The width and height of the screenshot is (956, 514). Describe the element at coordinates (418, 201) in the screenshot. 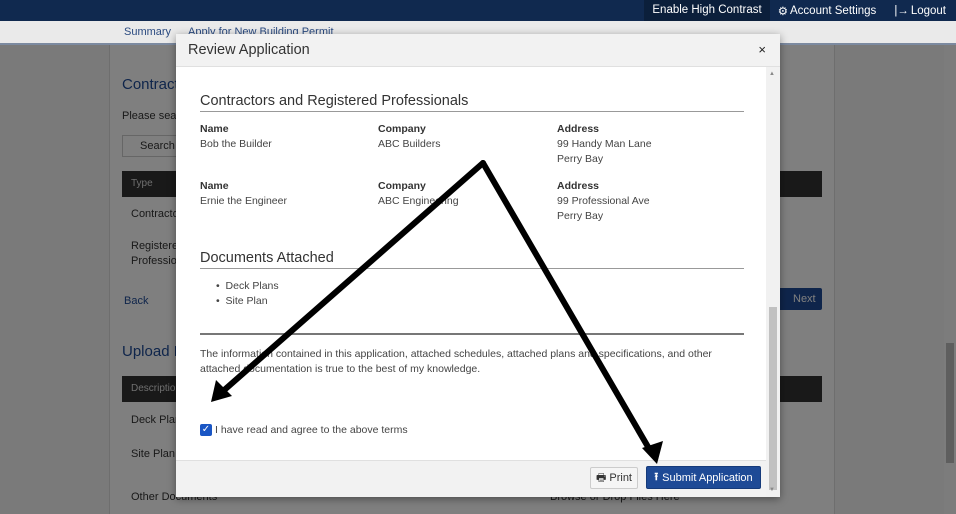

I see `professional-company: ABC Engineering` at that location.